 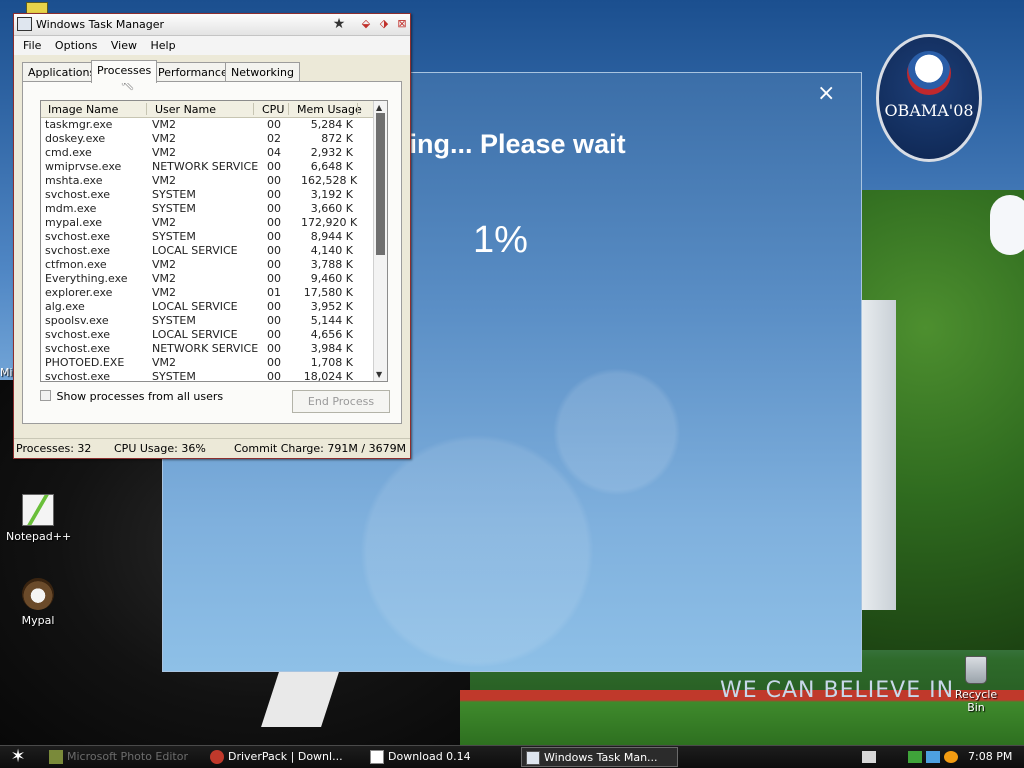 I want to click on scroll-up-icon: ▲, so click(x=380, y=107).